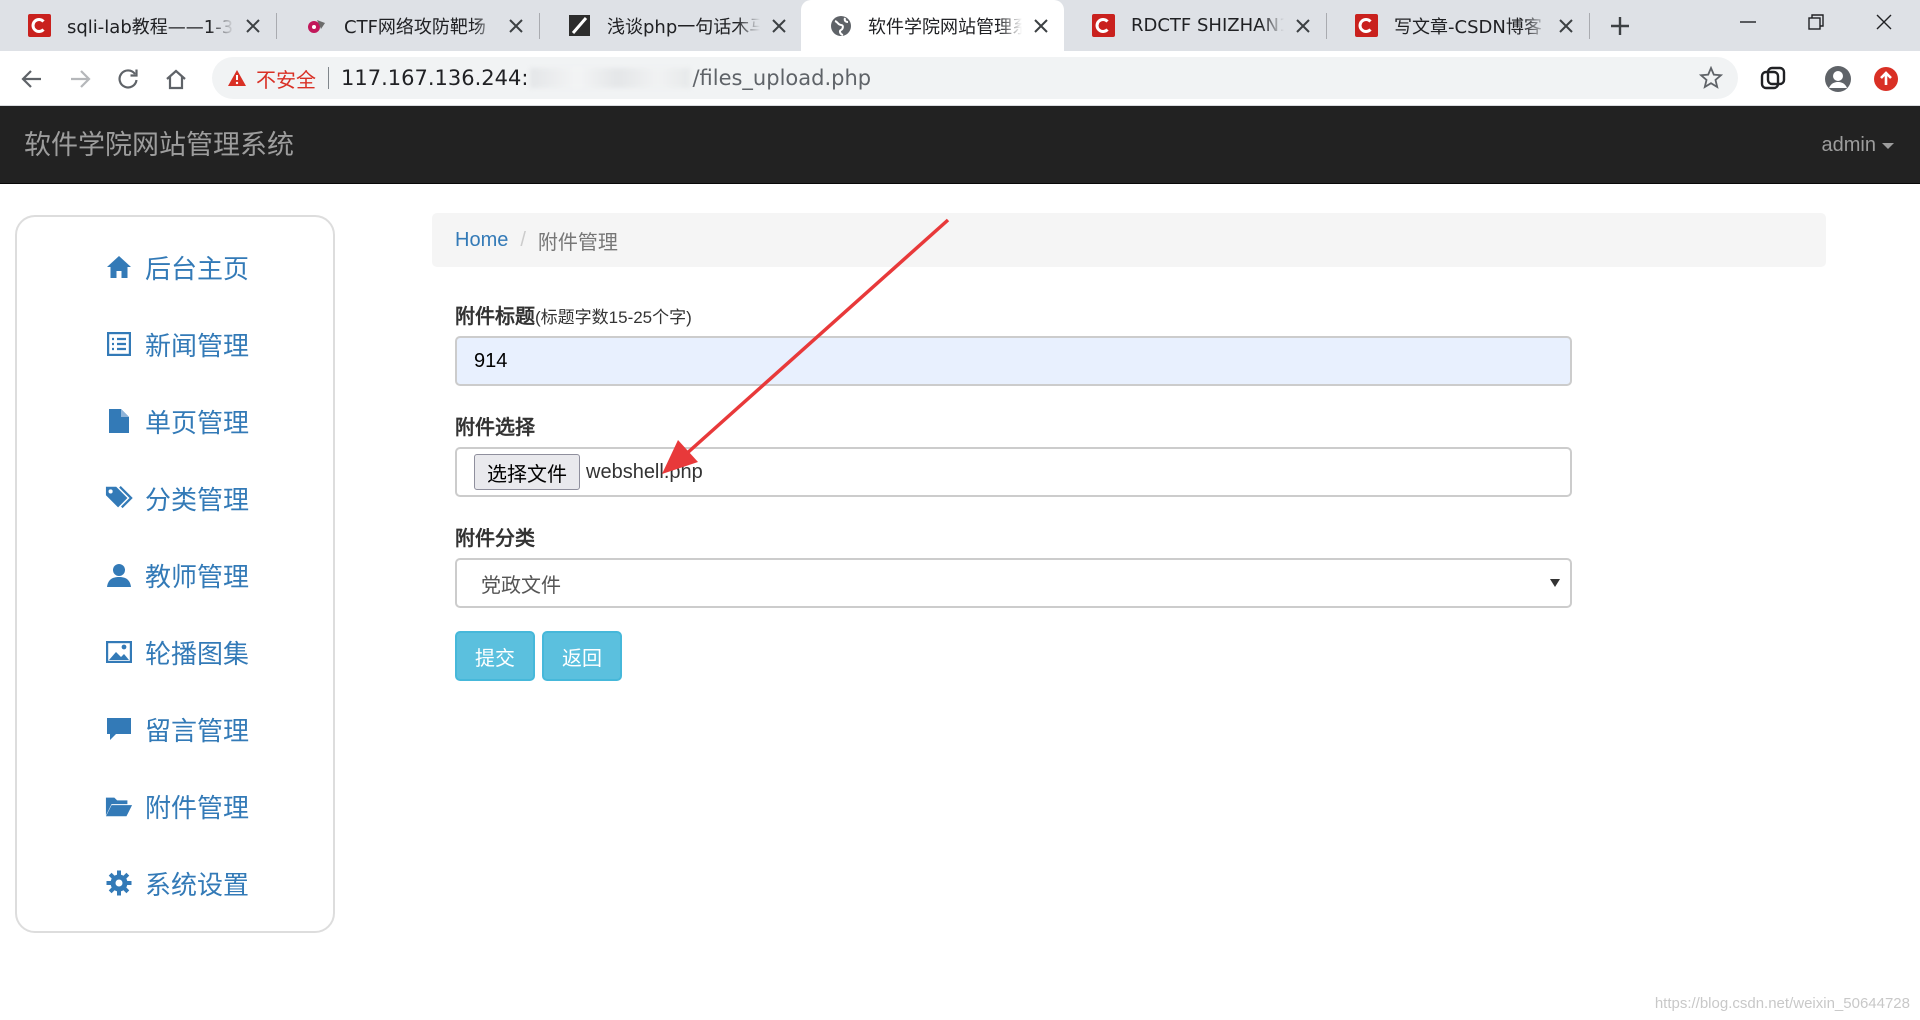 Image resolution: width=1920 pixels, height=1020 pixels. What do you see at coordinates (1888, 145) in the screenshot?
I see `caret-down-icon` at bounding box center [1888, 145].